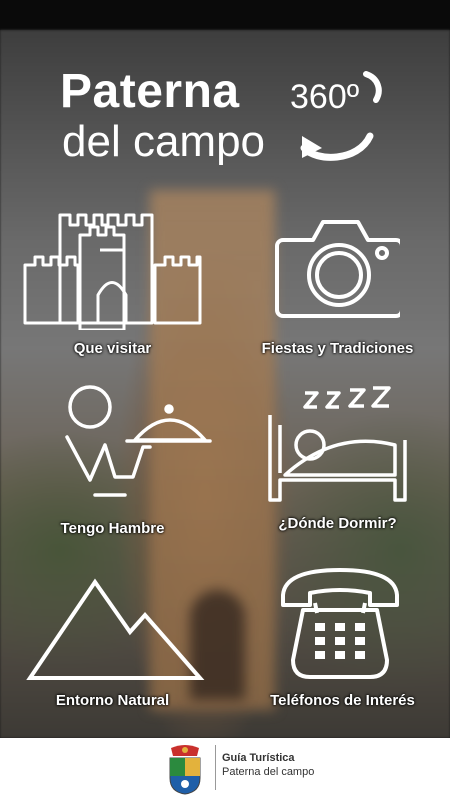 The image size is (450, 800). Describe the element at coordinates (342, 700) in the screenshot. I see `menu-label: Teléfonos de Interés` at that location.